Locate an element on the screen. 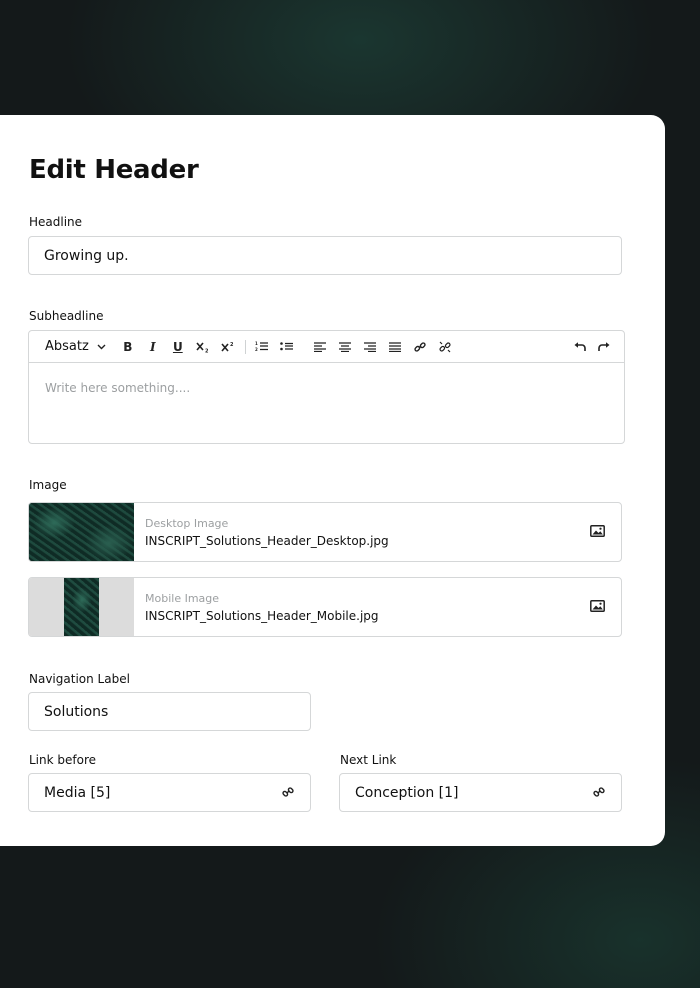 The height and width of the screenshot is (988, 700). headline-value: Growing up. is located at coordinates (86, 255).